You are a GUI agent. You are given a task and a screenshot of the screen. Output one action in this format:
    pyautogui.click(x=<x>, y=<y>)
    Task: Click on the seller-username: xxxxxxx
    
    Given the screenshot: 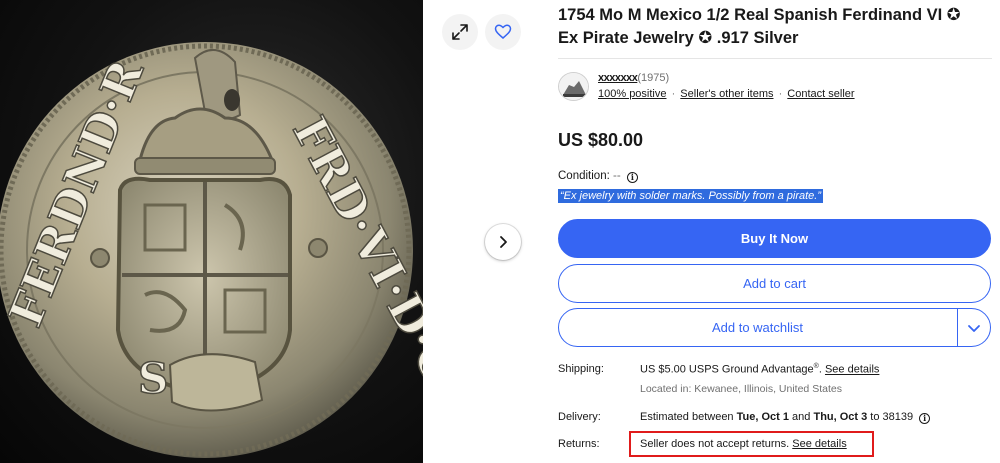 What is the action you would take?
    pyautogui.click(x=618, y=78)
    